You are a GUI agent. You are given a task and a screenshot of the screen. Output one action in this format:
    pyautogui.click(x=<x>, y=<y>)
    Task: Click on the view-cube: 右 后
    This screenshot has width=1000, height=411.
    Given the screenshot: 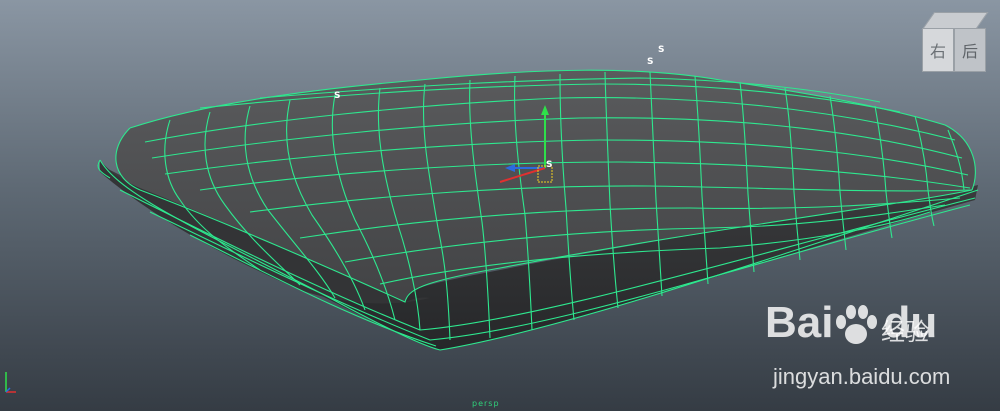 What is the action you would take?
    pyautogui.click(x=955, y=44)
    